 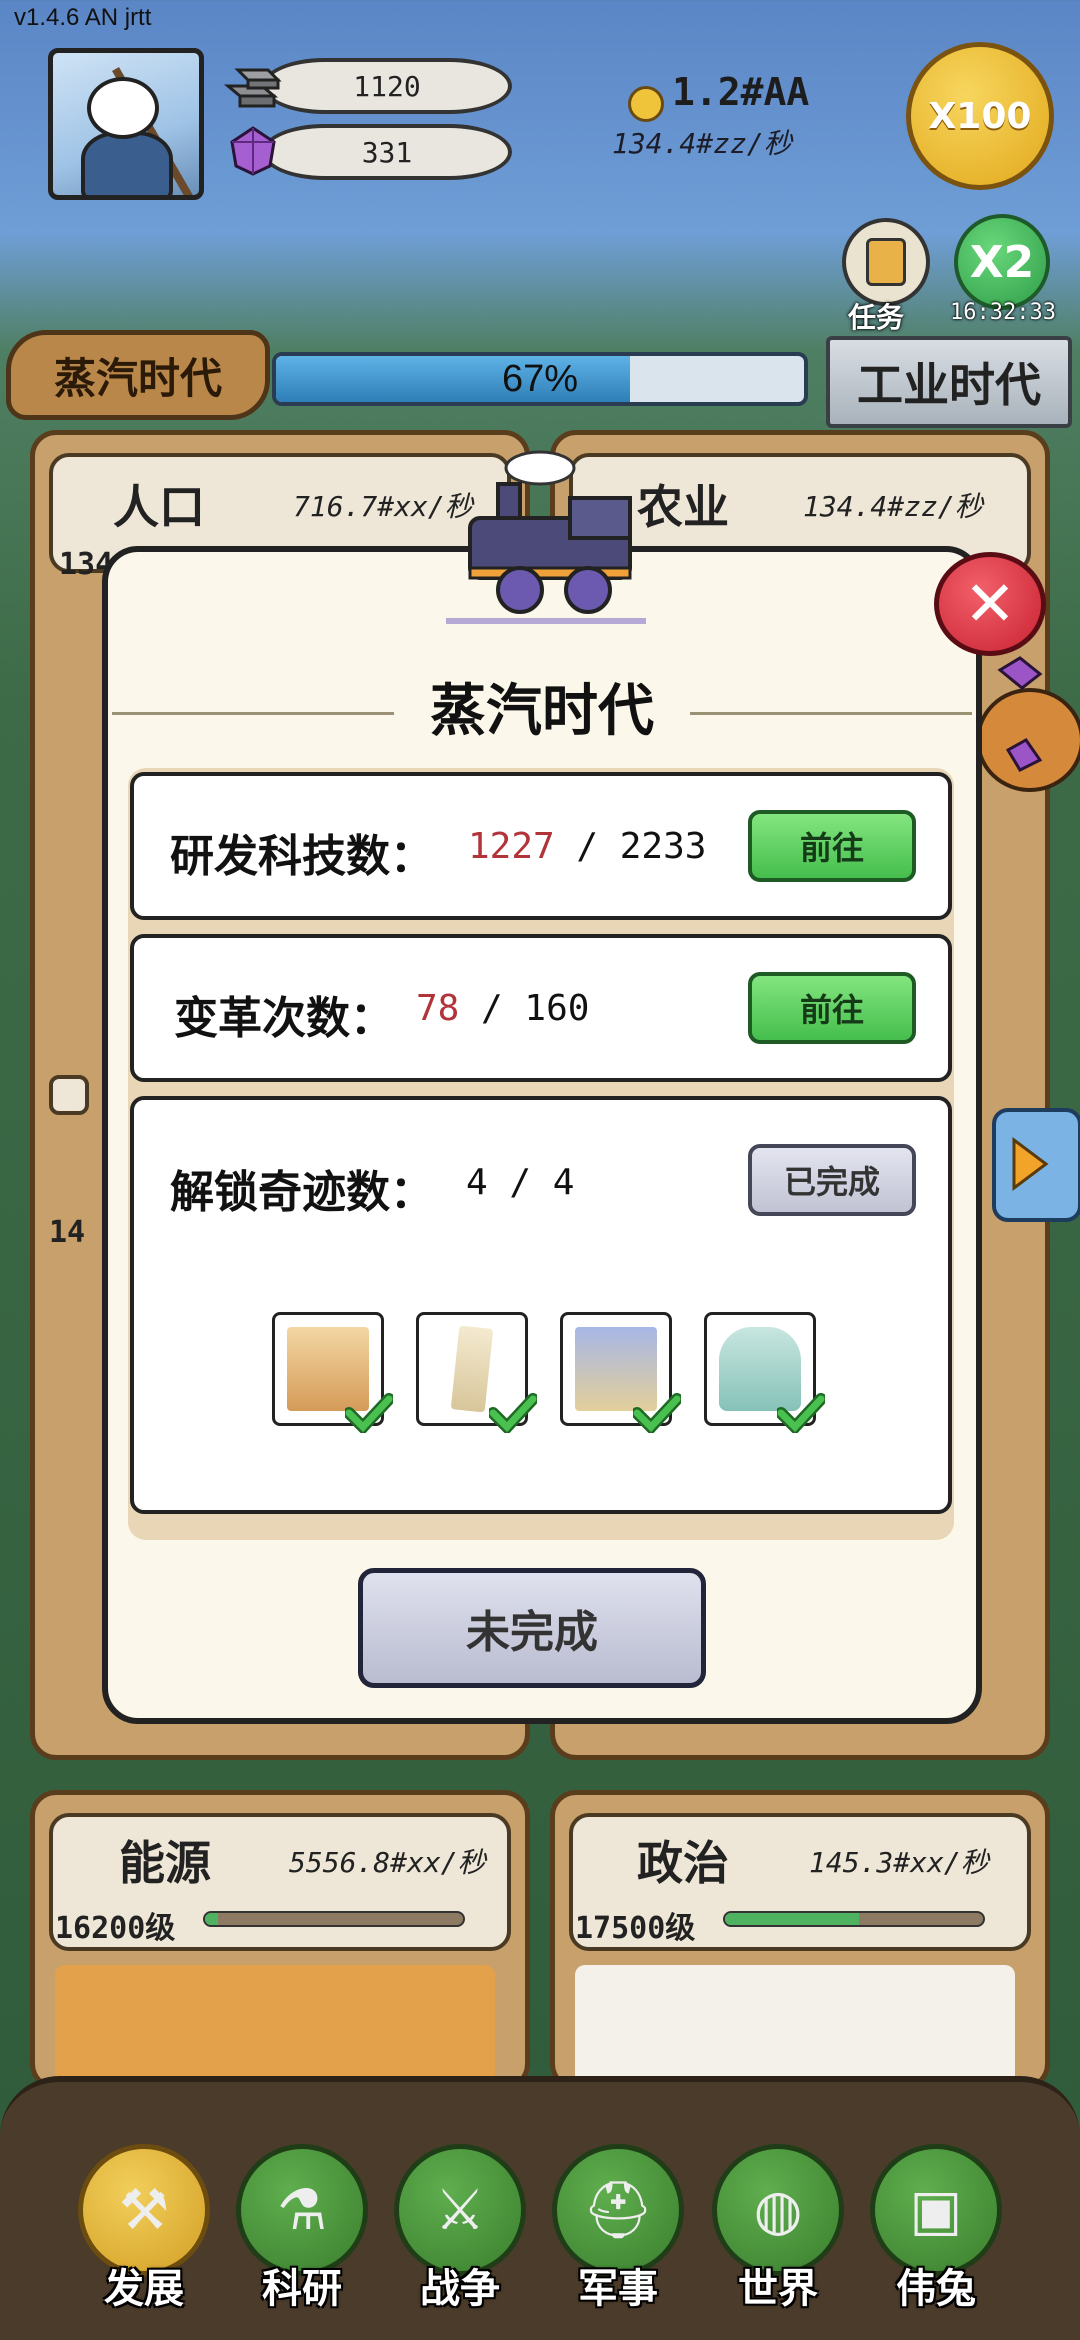 I want to click on x100-label: X100, so click(x=980, y=116).